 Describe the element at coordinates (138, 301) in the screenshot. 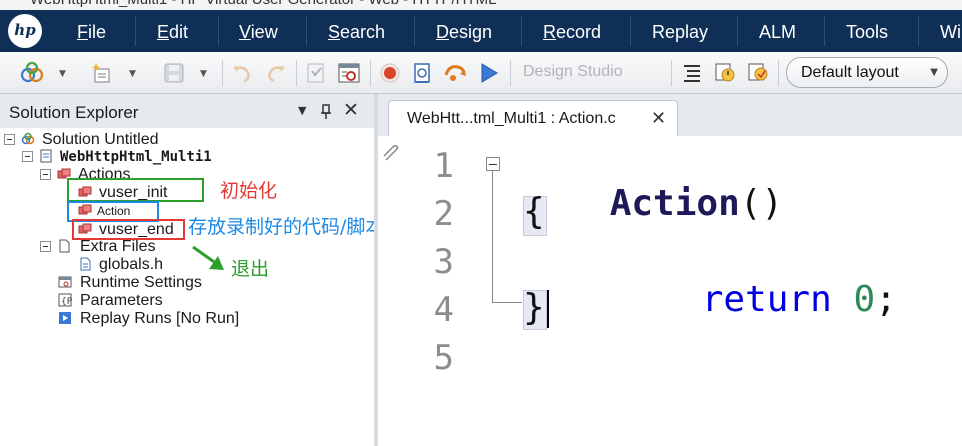

I see `tree-item-parameters: {P} Parameters` at that location.